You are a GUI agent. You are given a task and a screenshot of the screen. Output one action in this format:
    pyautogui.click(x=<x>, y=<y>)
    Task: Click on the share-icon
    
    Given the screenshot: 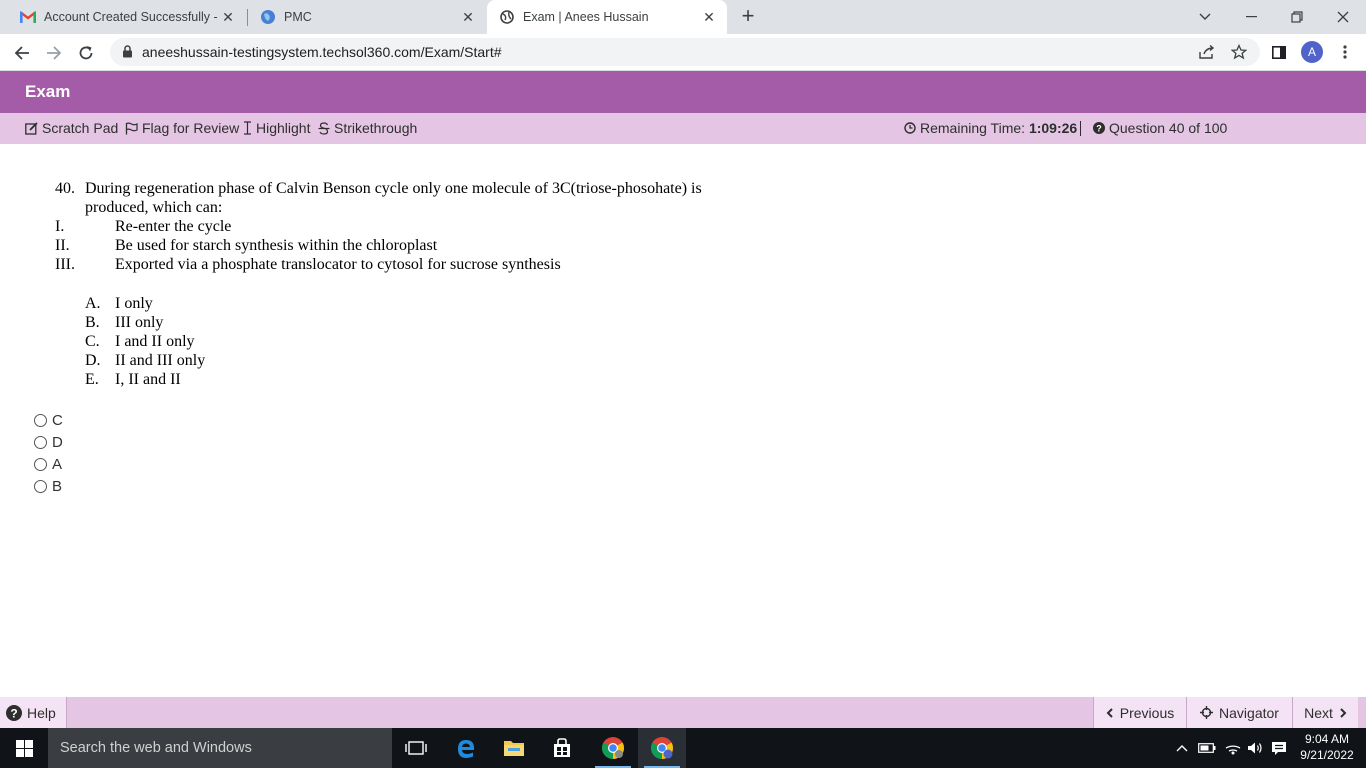 What is the action you would take?
    pyautogui.click(x=1207, y=52)
    